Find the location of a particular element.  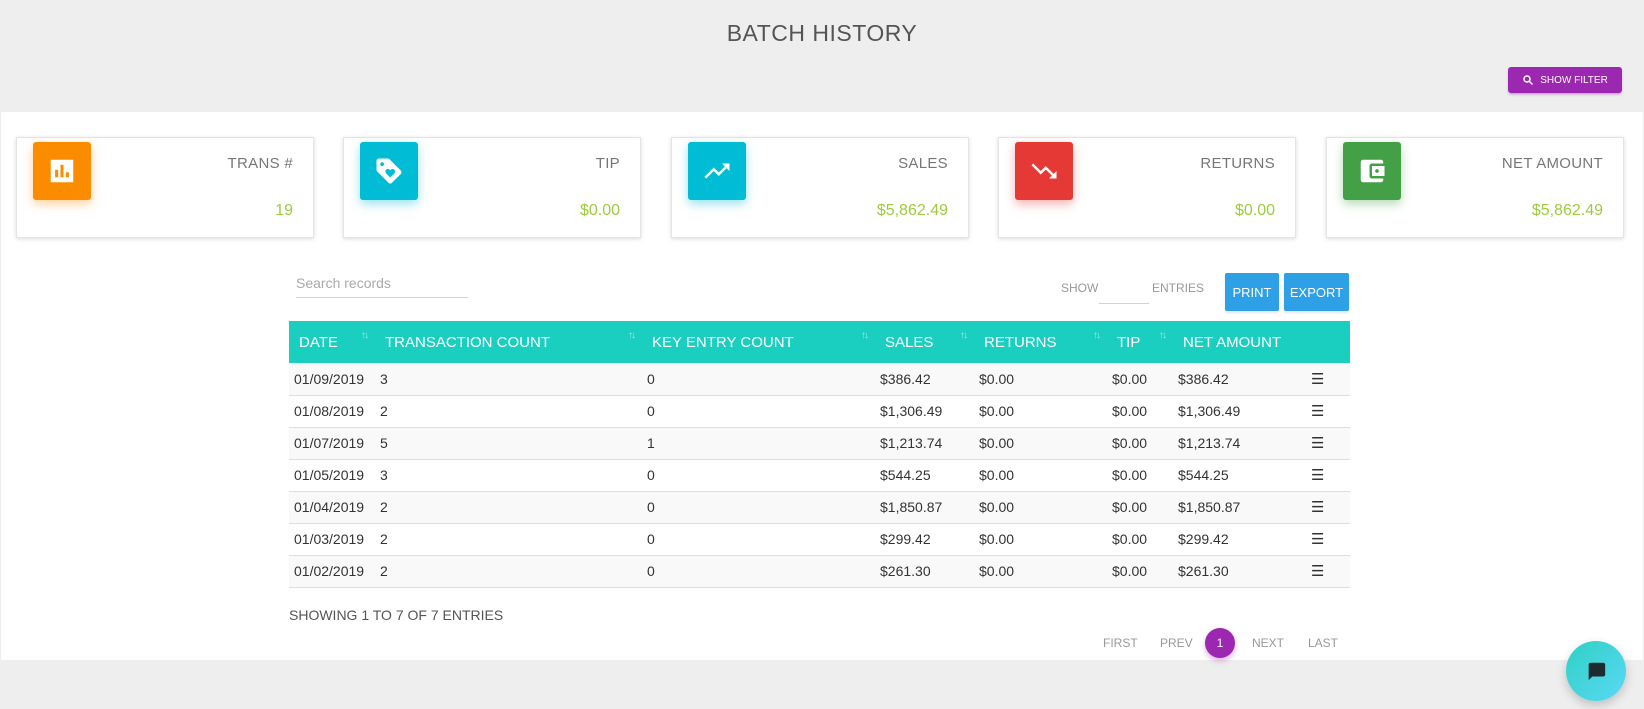

column-header-transaction-count: TRANSACTION COUNT ↑↓ is located at coordinates (508, 342).